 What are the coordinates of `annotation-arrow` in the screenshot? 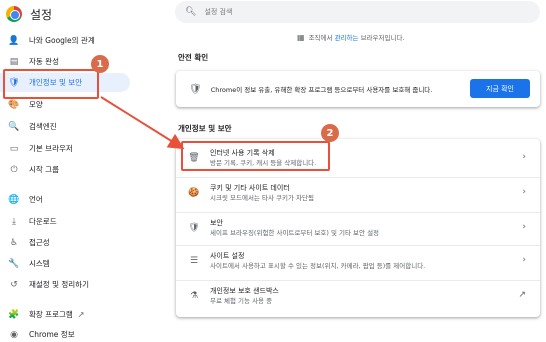 It's located at (142, 123).